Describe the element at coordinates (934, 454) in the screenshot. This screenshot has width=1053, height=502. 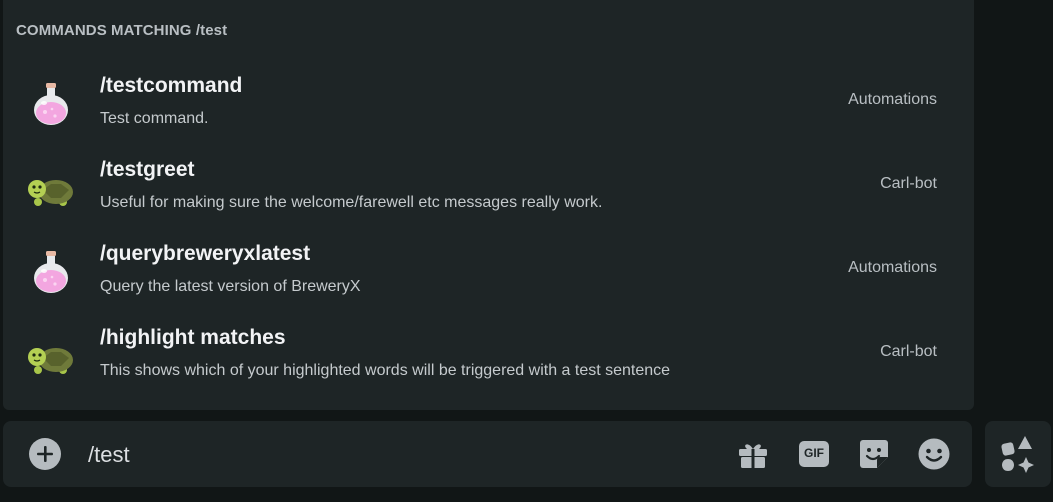
I see `emoji-icon` at that location.